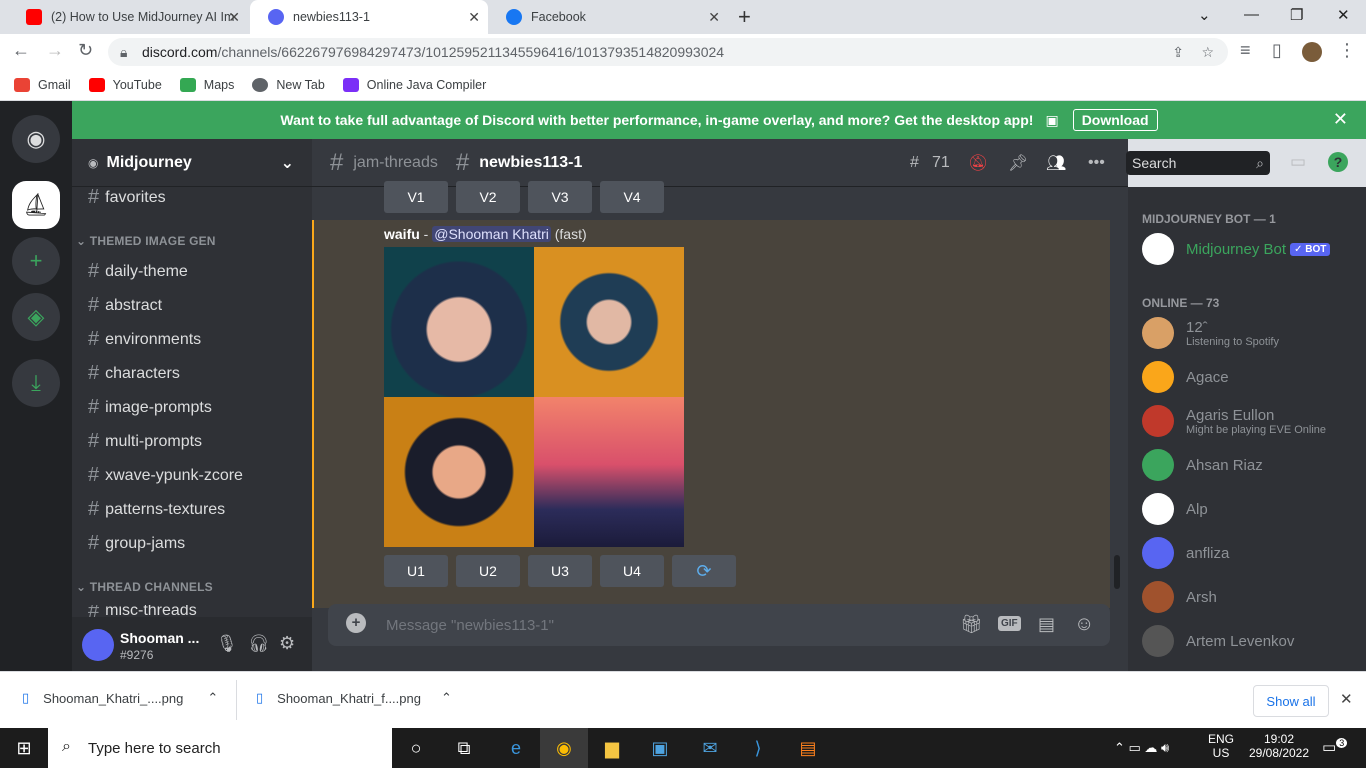  What do you see at coordinates (1198, 163) in the screenshot?
I see `search-input: Search ⌕` at bounding box center [1198, 163].